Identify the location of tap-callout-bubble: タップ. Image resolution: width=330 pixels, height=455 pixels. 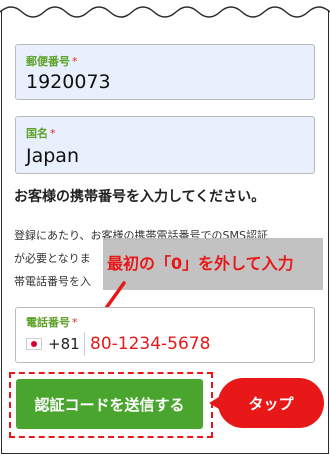
(266, 403).